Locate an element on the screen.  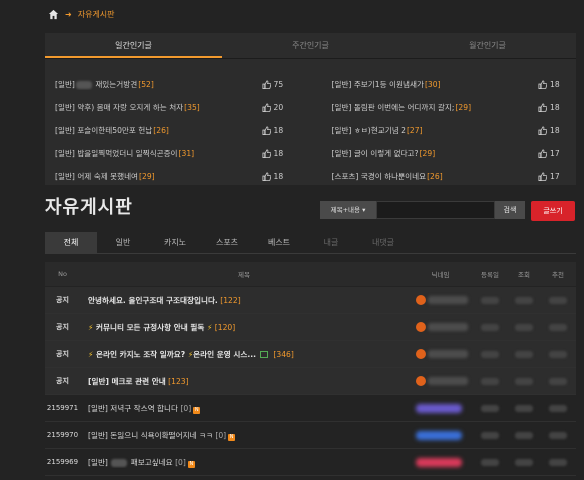
popular-item: [일반] 재있는거방견[52] 75 is located at coordinates (173, 84).